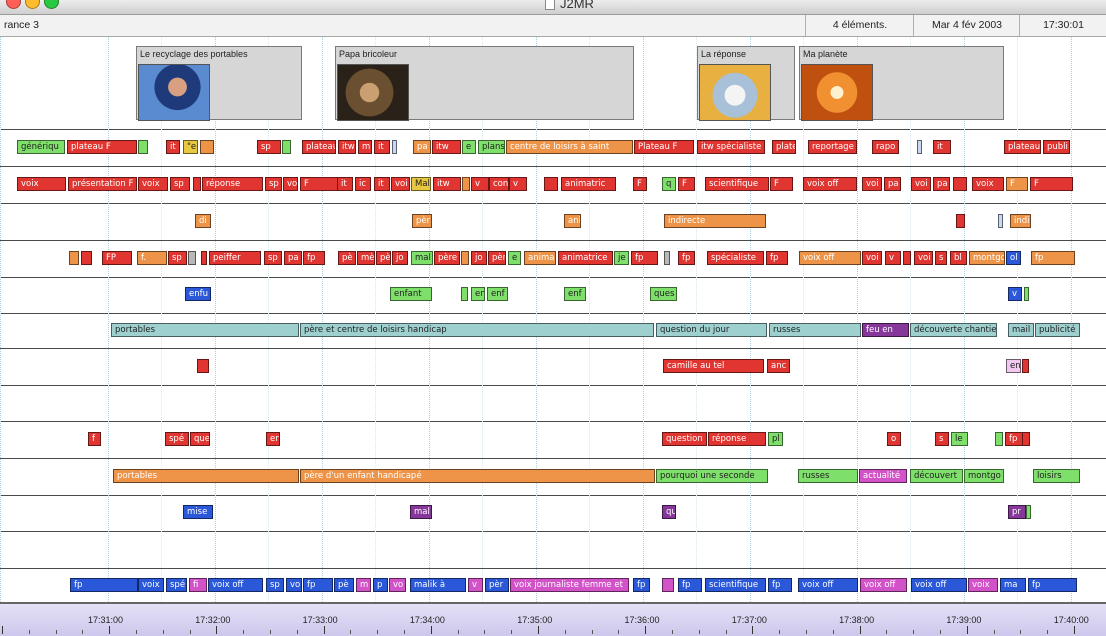 The image size is (1106, 636). Describe the element at coordinates (198, 585) in the screenshot. I see `timeline-segment: fi` at that location.